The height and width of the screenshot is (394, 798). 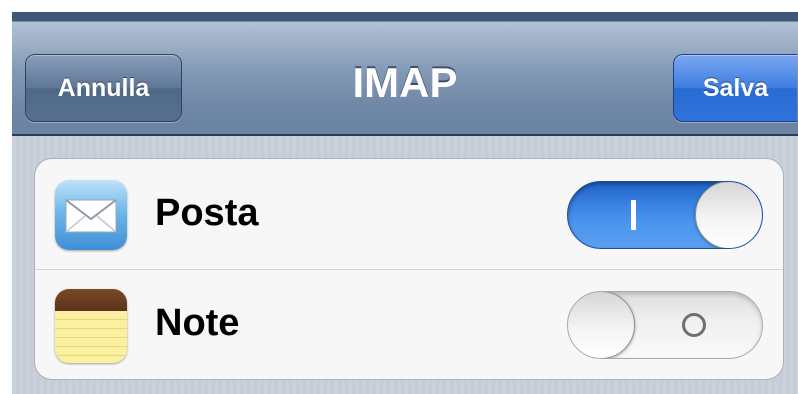 What do you see at coordinates (197, 323) in the screenshot?
I see `setting-label-notes: Note` at bounding box center [197, 323].